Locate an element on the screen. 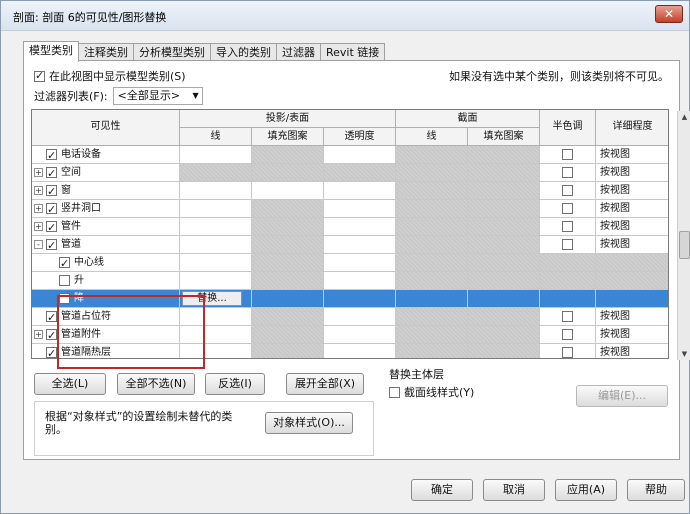 This screenshot has height=514, width=690. category-name-cell: 升 is located at coordinates (106, 281).